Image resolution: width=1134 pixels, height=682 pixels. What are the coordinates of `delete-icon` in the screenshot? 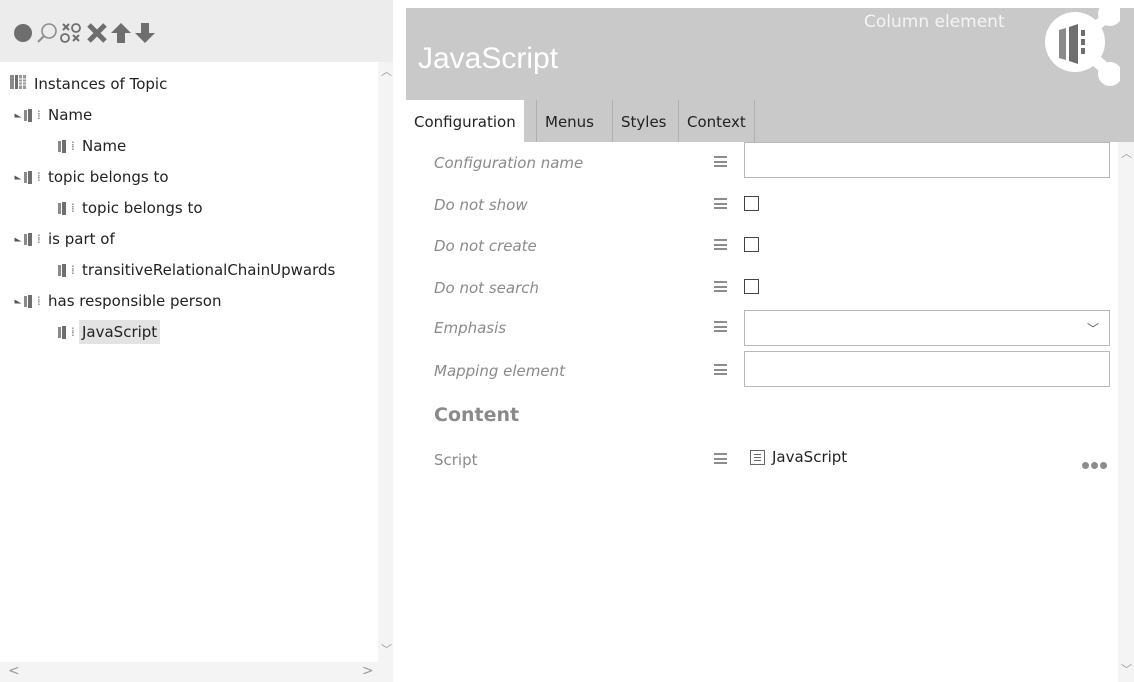 It's located at (97, 33).